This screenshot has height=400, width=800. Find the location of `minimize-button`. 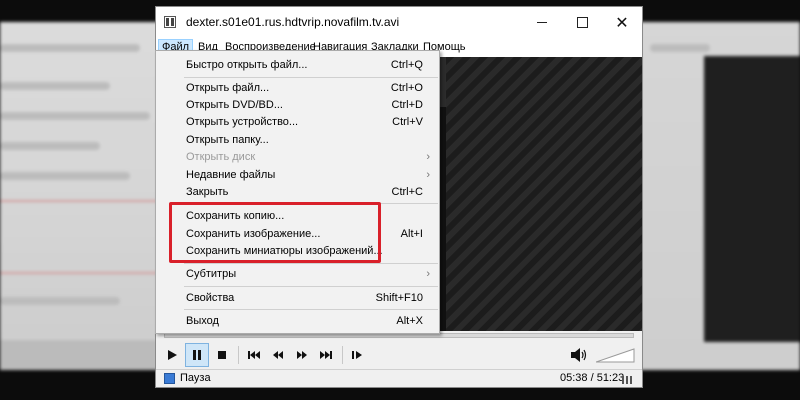

minimize-button is located at coordinates (542, 22).